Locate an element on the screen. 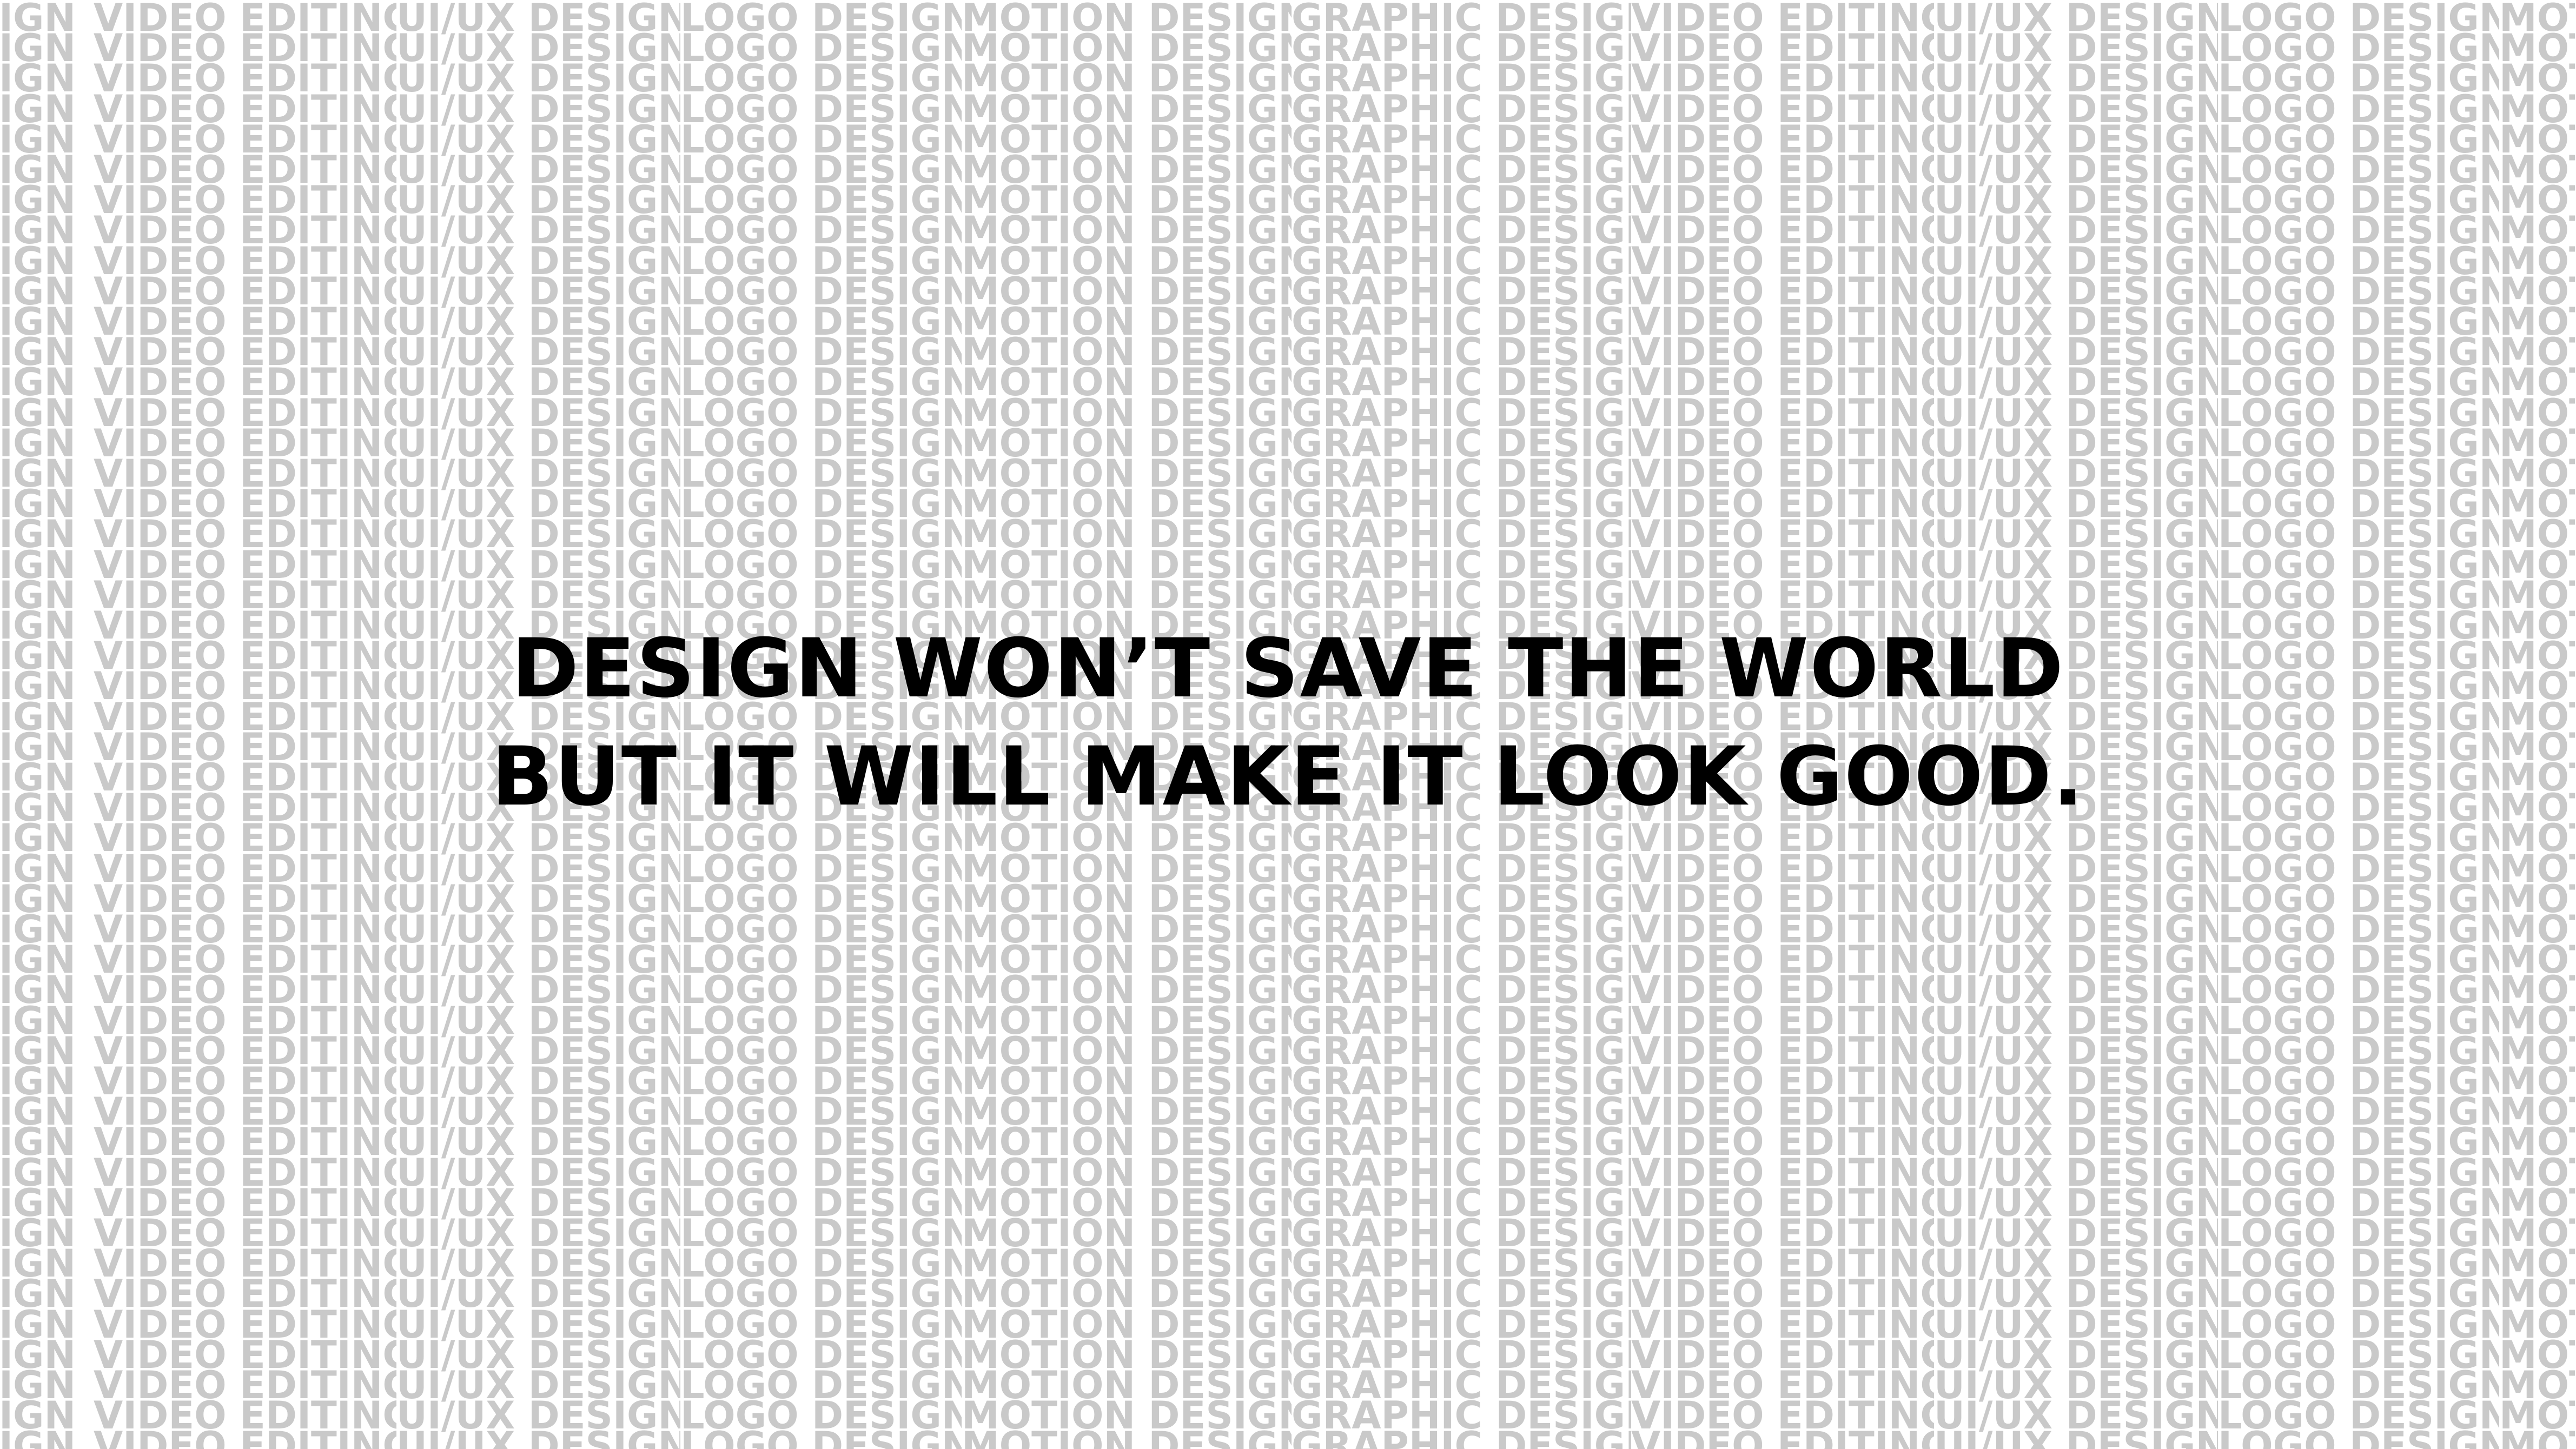 Image resolution: width=2576 pixels, height=1449 pixels. pattern-segment: IGN • is located at coordinates (47, 1438).